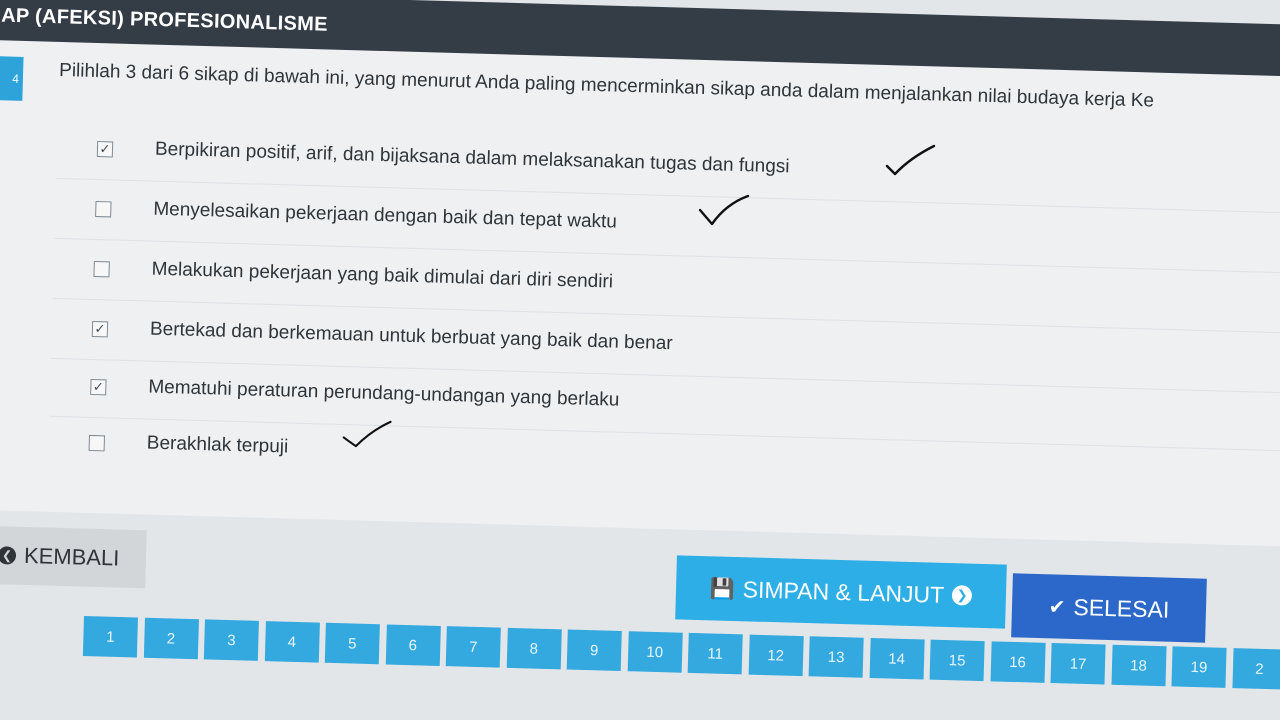  I want to click on save-next-label: SIMPAN & LANJUT, so click(843, 591).